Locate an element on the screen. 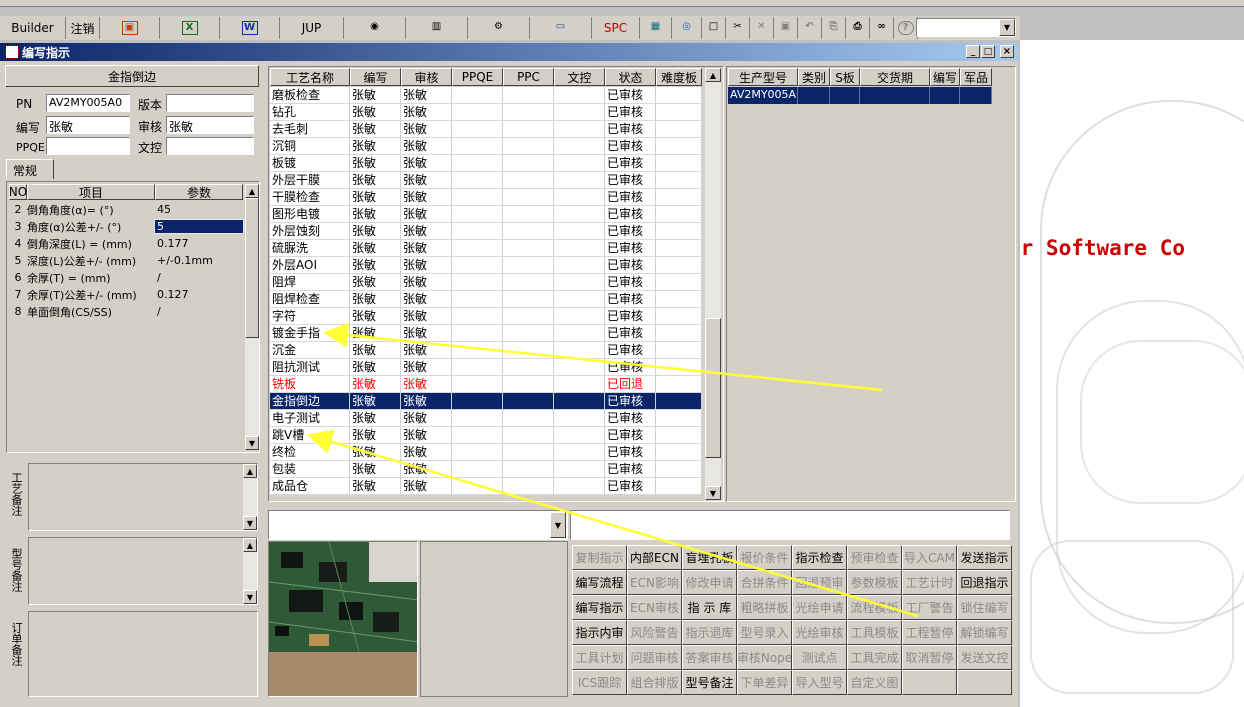 The width and height of the screenshot is (1244, 707). param-value: / is located at coordinates (199, 277).